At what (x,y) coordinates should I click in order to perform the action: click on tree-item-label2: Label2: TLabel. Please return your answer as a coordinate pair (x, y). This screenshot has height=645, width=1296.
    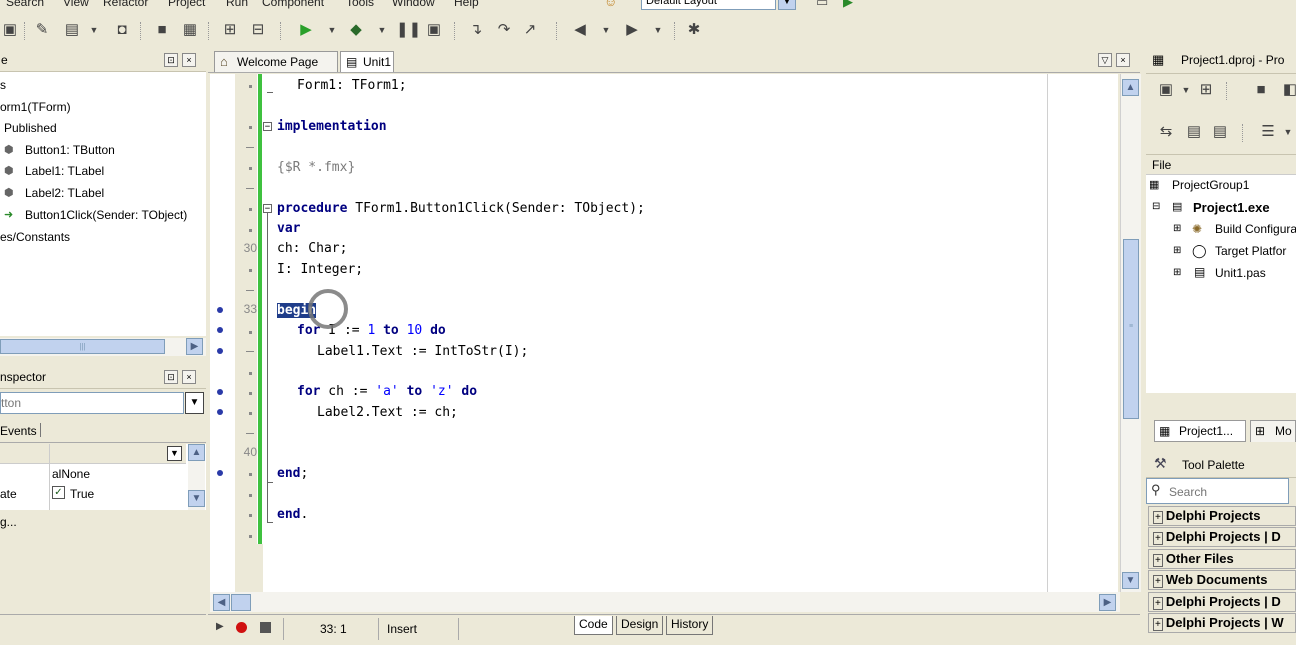
    Looking at the image, I should click on (64, 193).